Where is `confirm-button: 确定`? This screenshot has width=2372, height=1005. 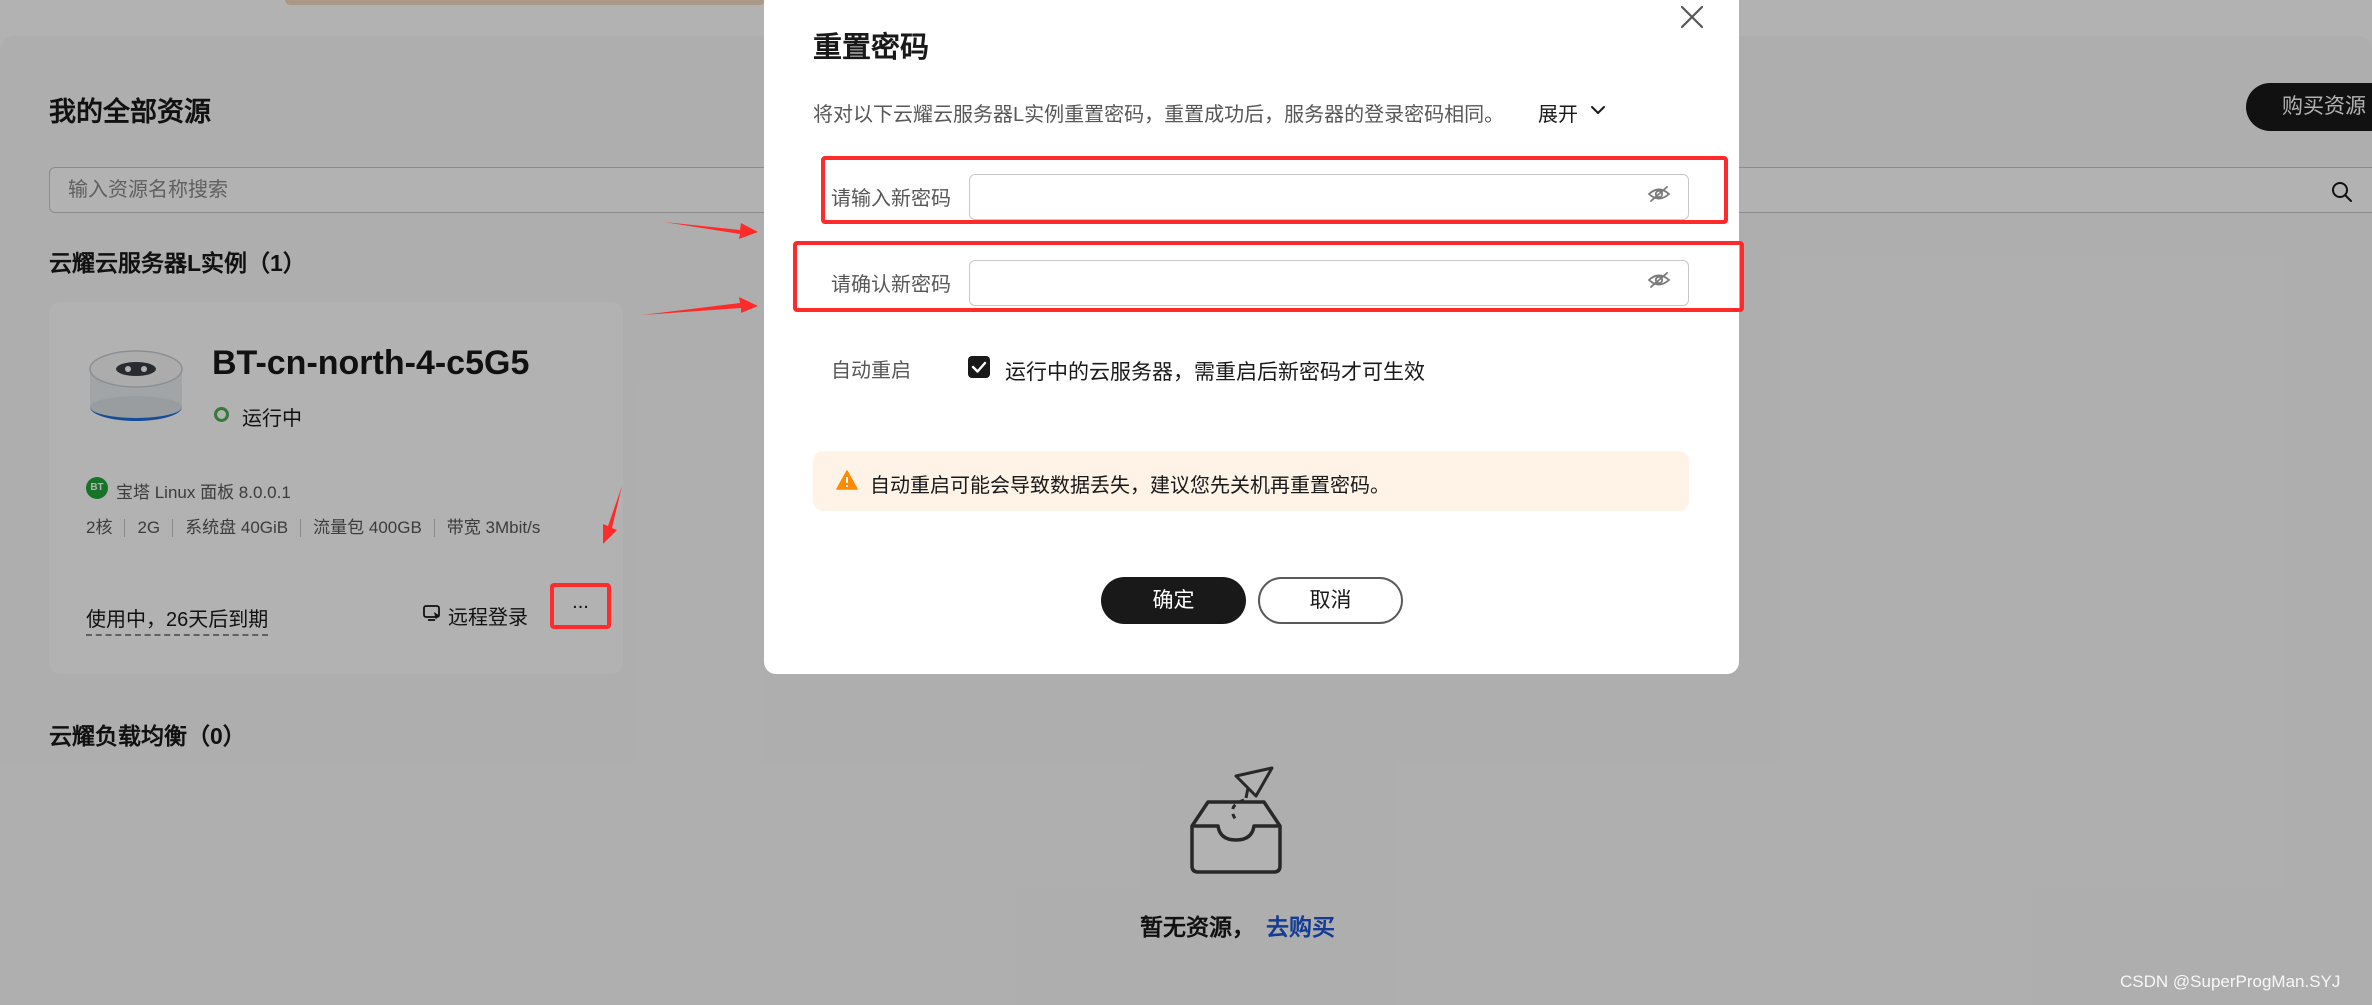
confirm-button: 确定 is located at coordinates (1173, 600).